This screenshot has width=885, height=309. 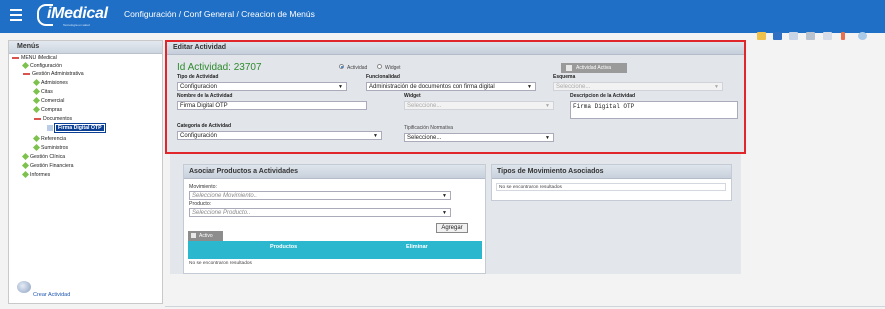 What do you see at coordinates (320, 195) in the screenshot?
I see `movimiento-select: Seleccione Movimiento.. ▼` at bounding box center [320, 195].